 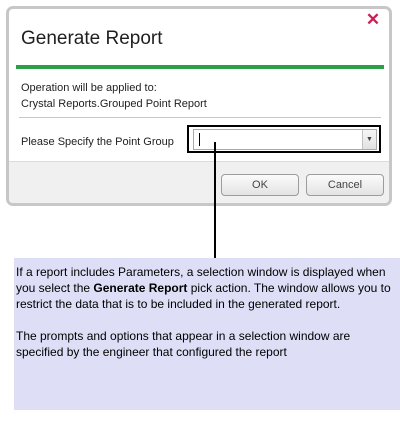 What do you see at coordinates (200, 117) in the screenshot?
I see `divider` at bounding box center [200, 117].